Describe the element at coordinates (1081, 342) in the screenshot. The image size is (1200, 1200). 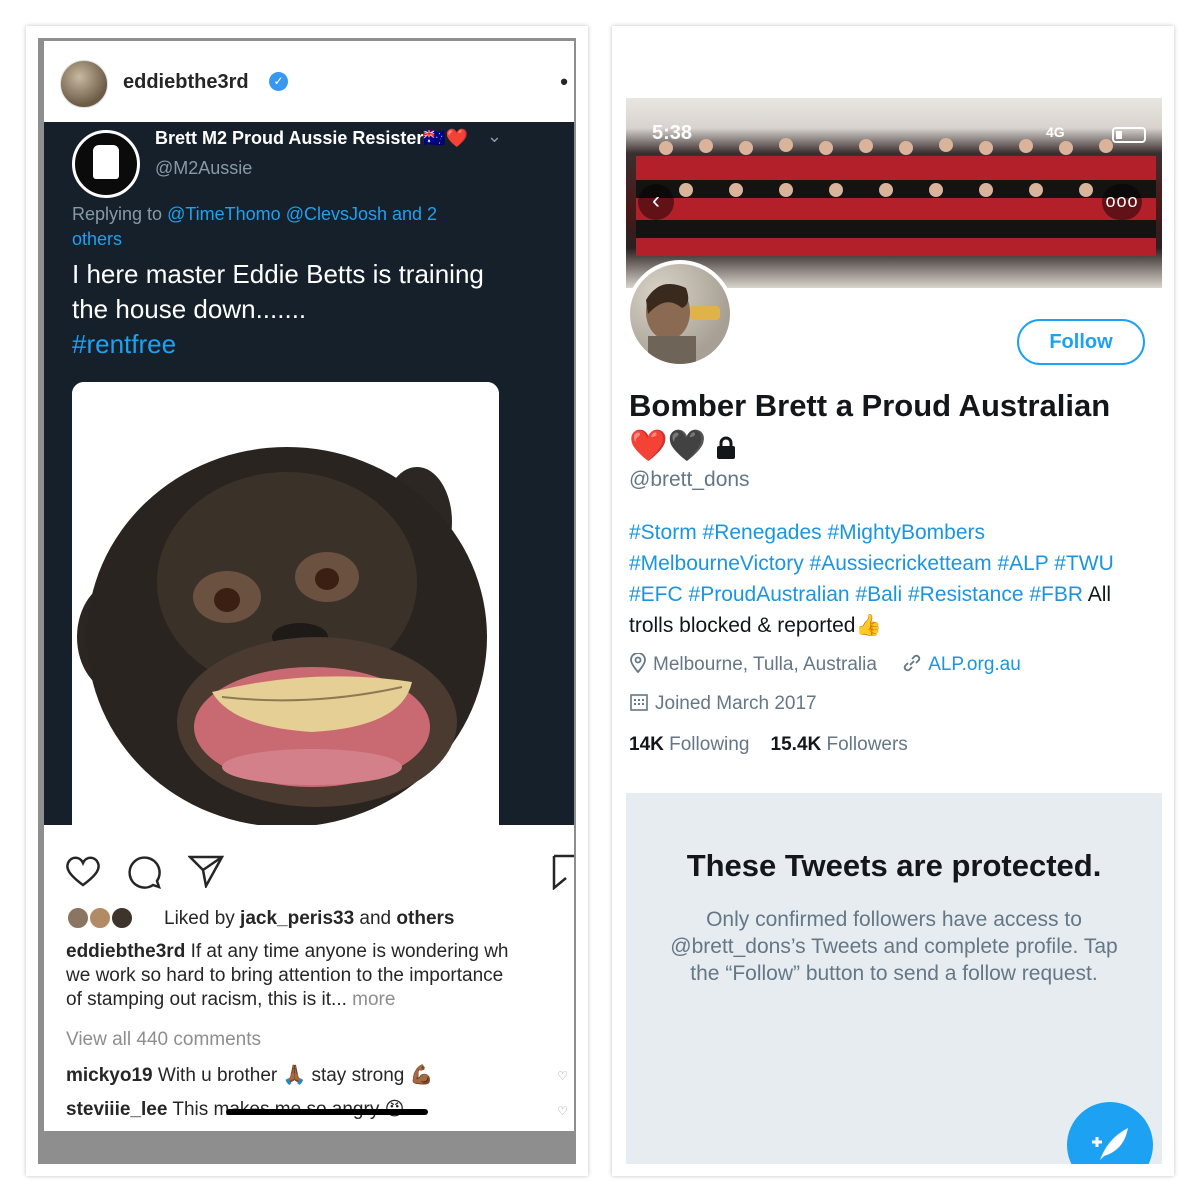
I see `follow-button: Follow` at that location.